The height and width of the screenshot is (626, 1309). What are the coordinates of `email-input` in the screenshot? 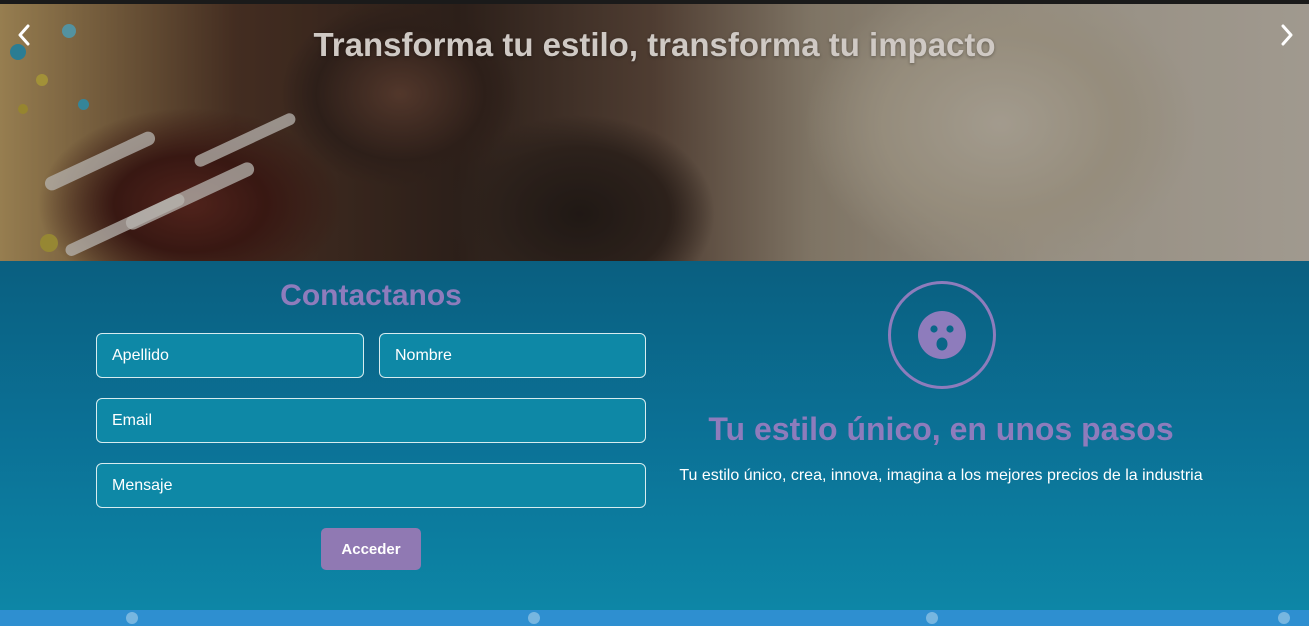 It's located at (371, 420).